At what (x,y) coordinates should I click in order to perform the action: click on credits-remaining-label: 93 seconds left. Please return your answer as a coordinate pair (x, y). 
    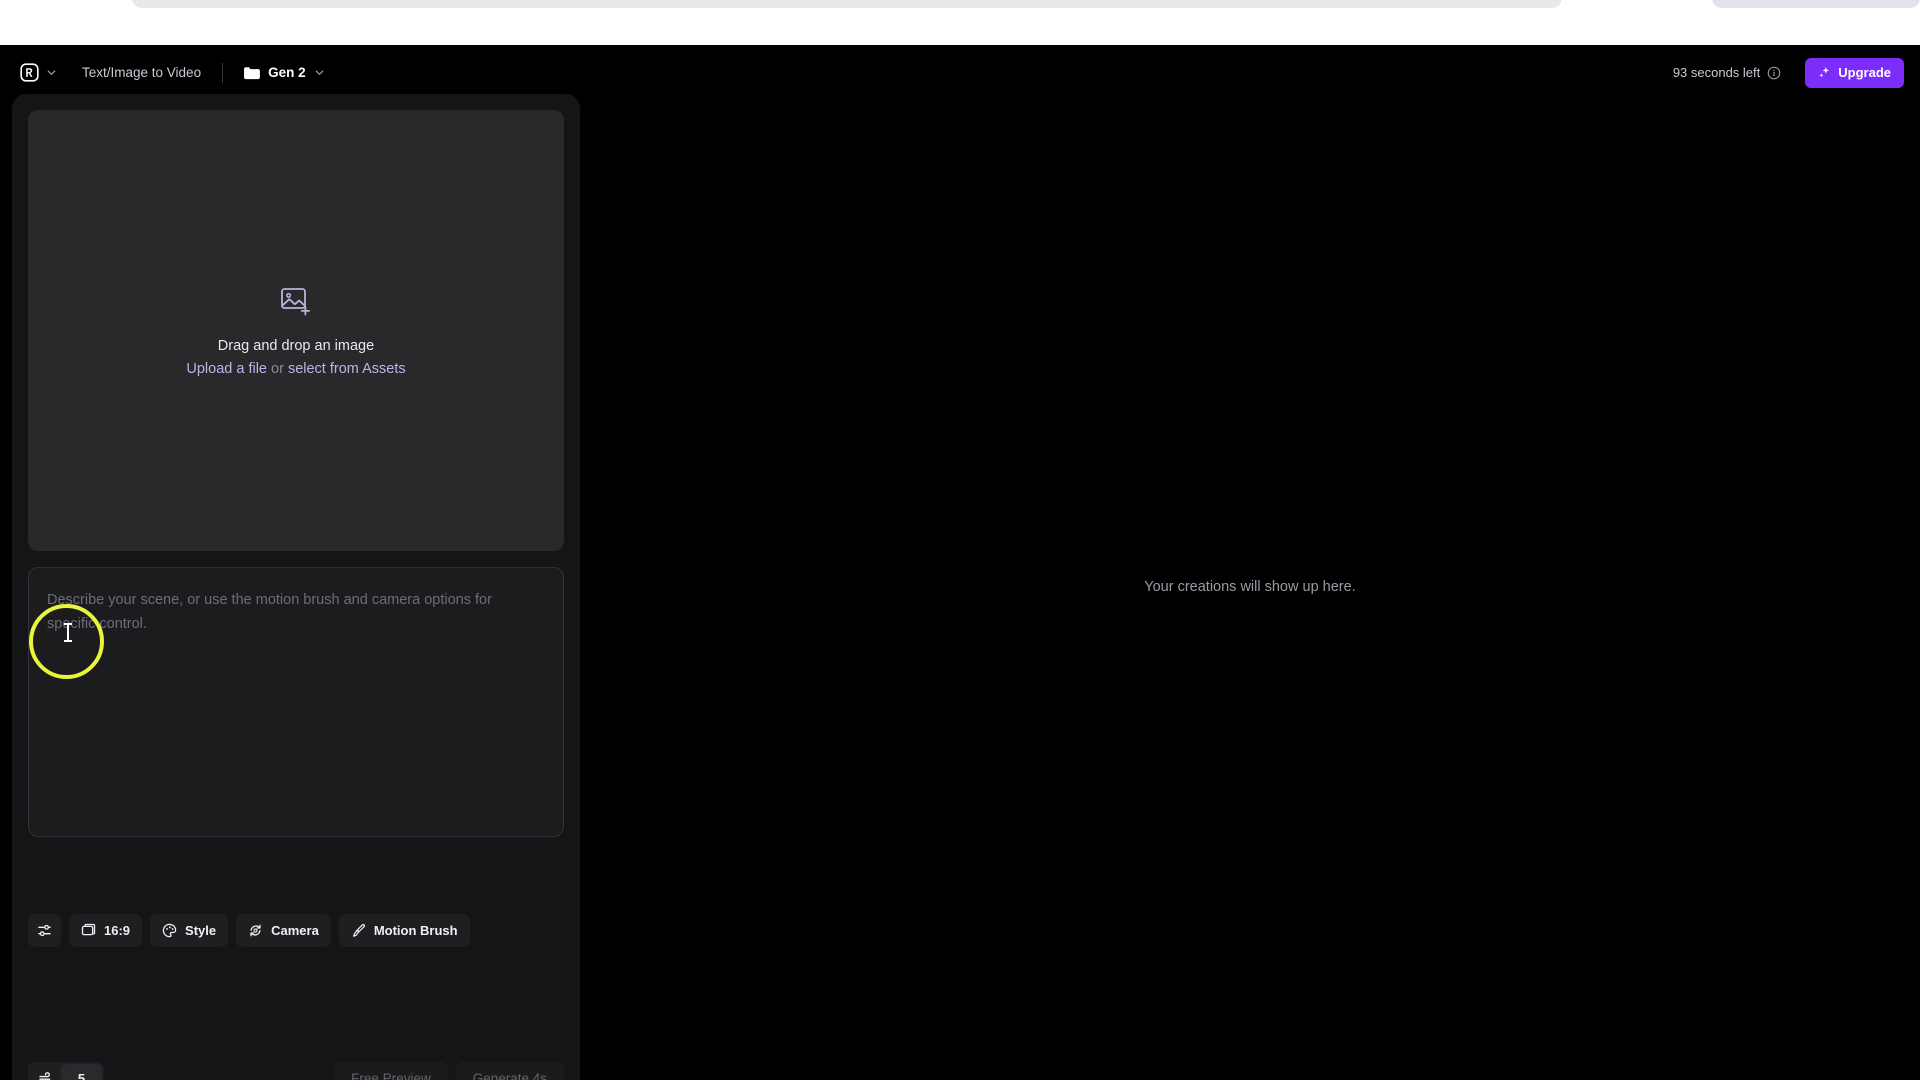
    Looking at the image, I should click on (1716, 72).